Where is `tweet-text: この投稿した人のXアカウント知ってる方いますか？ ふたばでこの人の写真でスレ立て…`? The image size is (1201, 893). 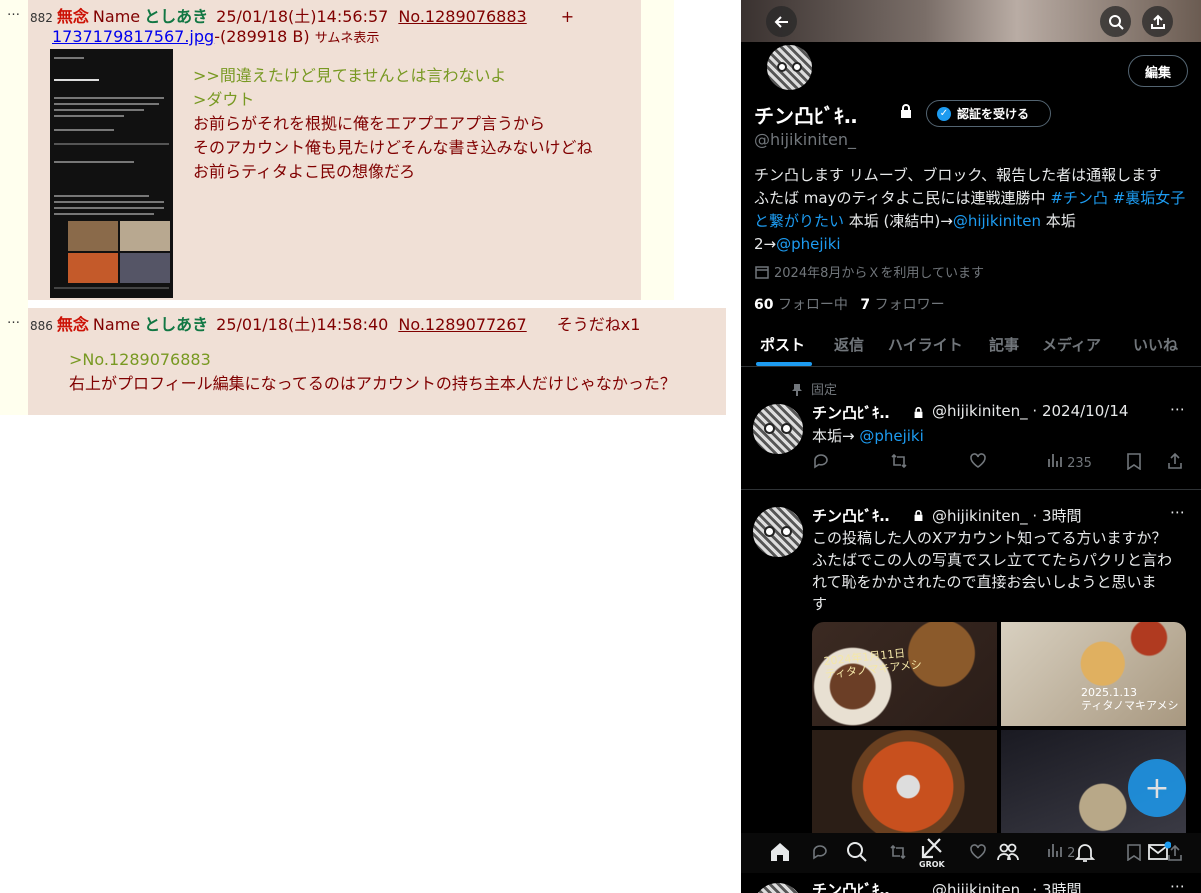
tweet-text: この投稿した人のXアカウント知ってる方いますか？ ふたばでこの人の写真でスレ立て… is located at coordinates (992, 571).